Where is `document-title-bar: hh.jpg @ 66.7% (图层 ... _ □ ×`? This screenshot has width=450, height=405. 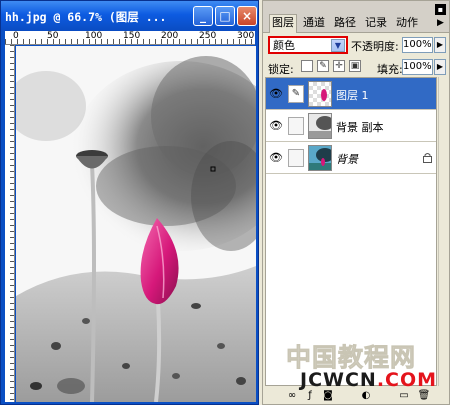
document-title-bar: hh.jpg @ 66.7% (图层 ... _ □ × is located at coordinates (129, 16).